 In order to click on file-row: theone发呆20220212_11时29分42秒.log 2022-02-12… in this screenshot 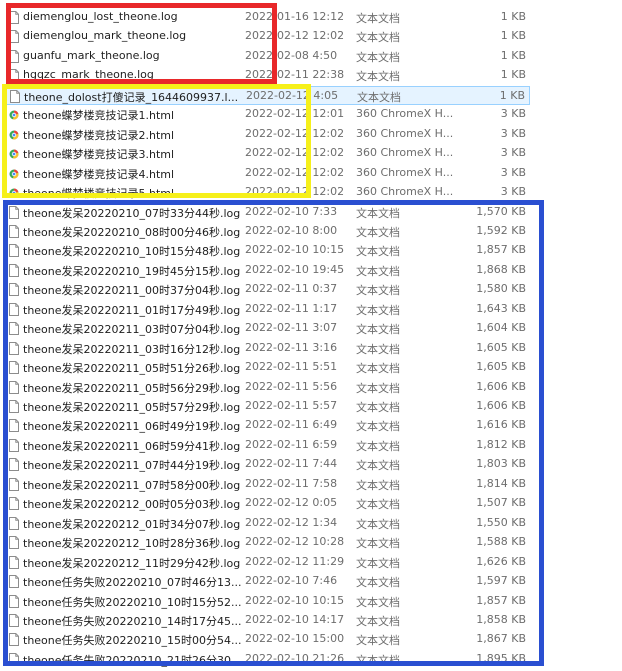, I will do `click(267, 562)`.